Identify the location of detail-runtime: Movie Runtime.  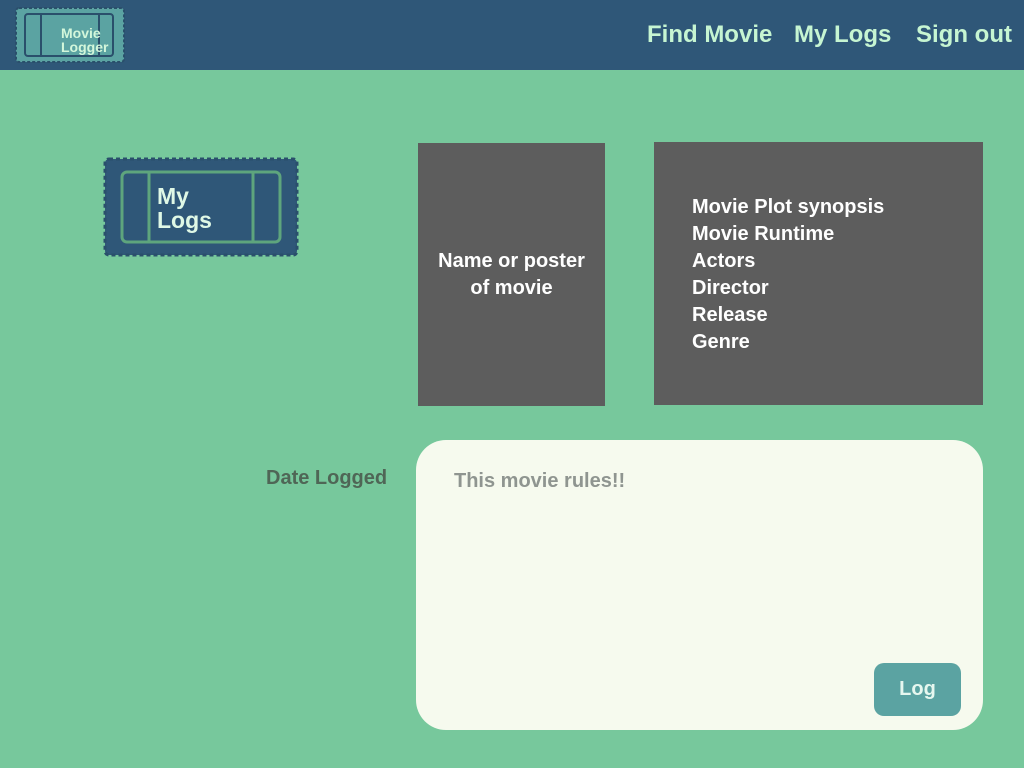
(763, 234).